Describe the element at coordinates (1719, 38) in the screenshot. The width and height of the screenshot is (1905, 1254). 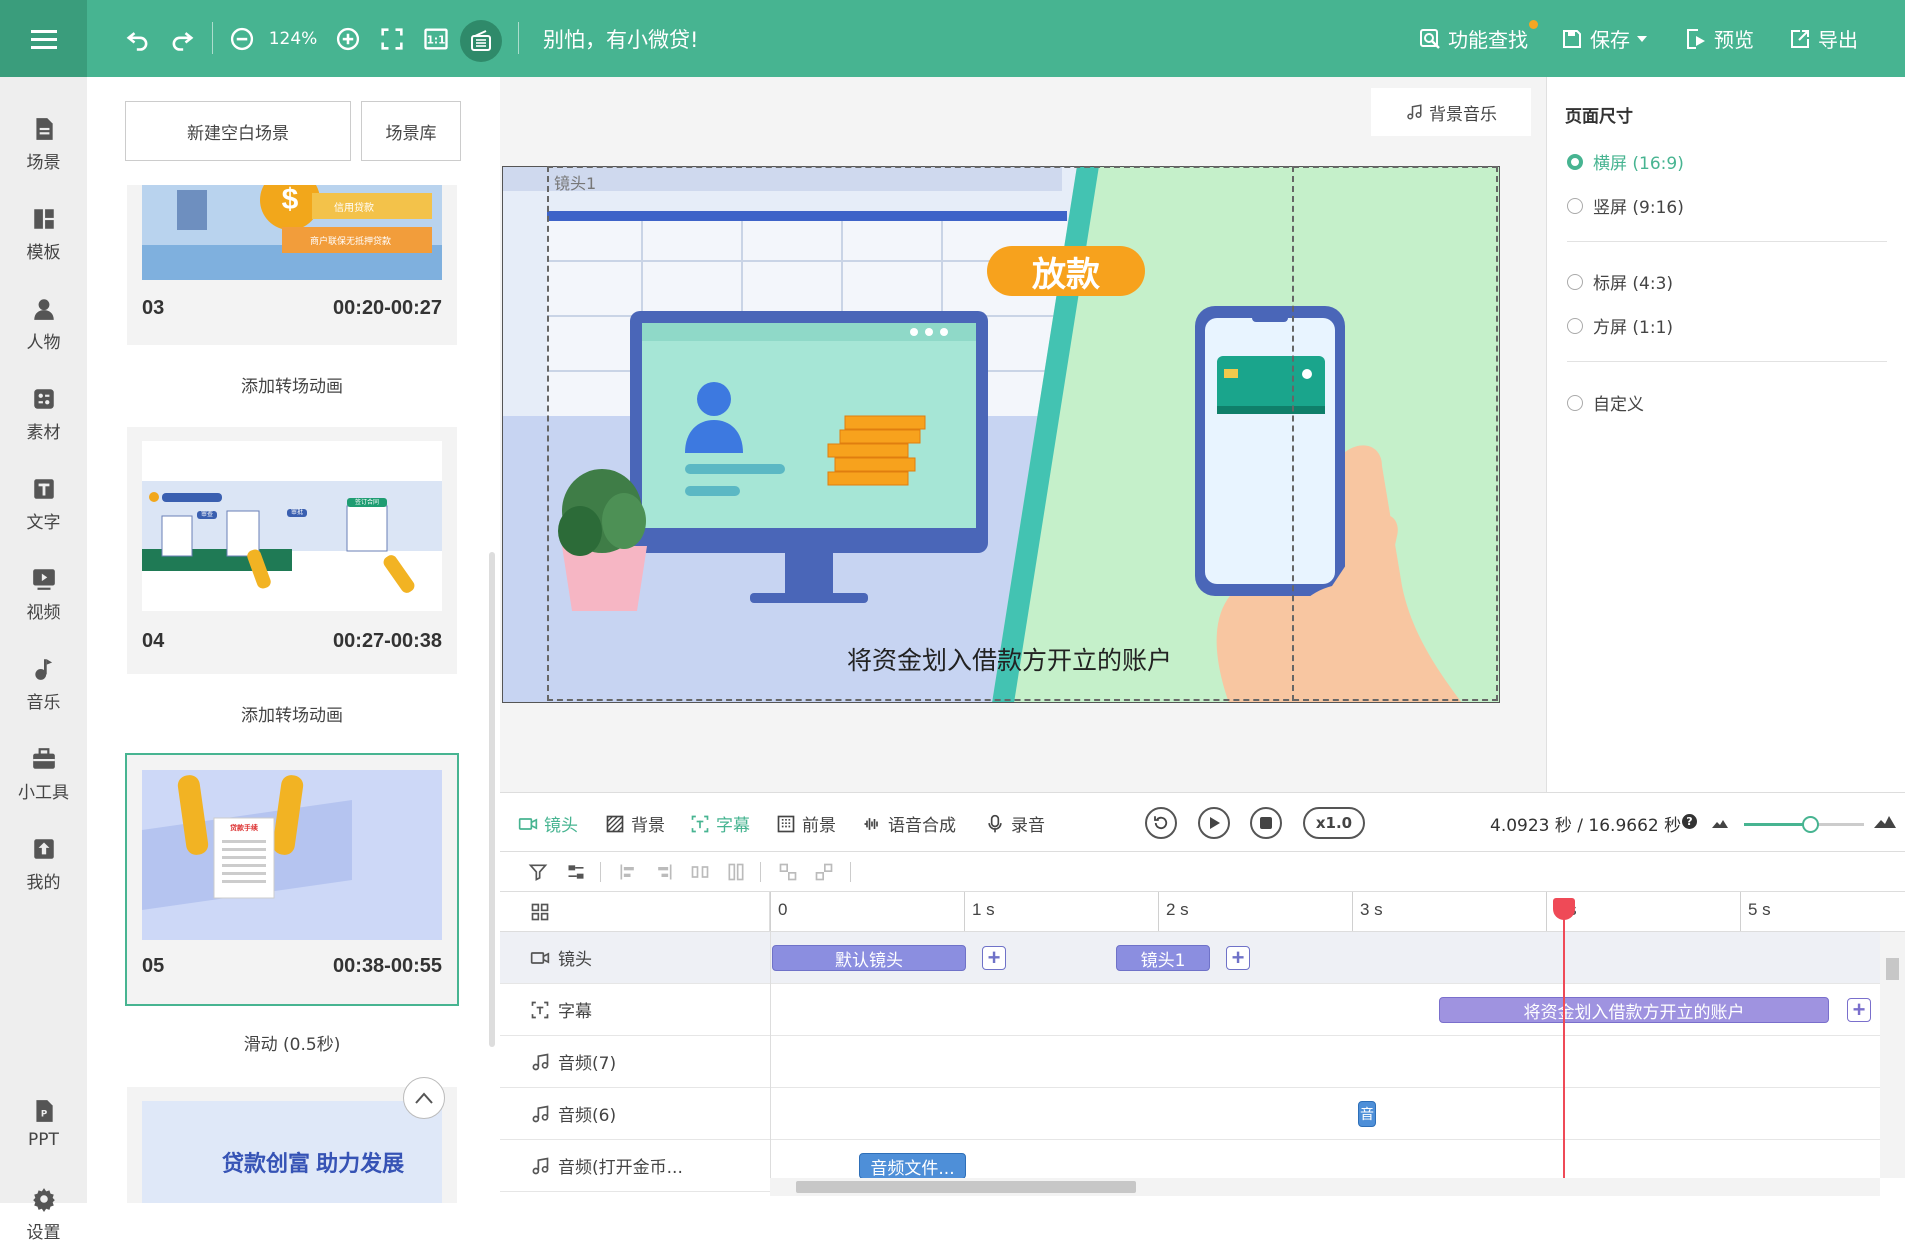
I see `preview-button: 预览` at that location.